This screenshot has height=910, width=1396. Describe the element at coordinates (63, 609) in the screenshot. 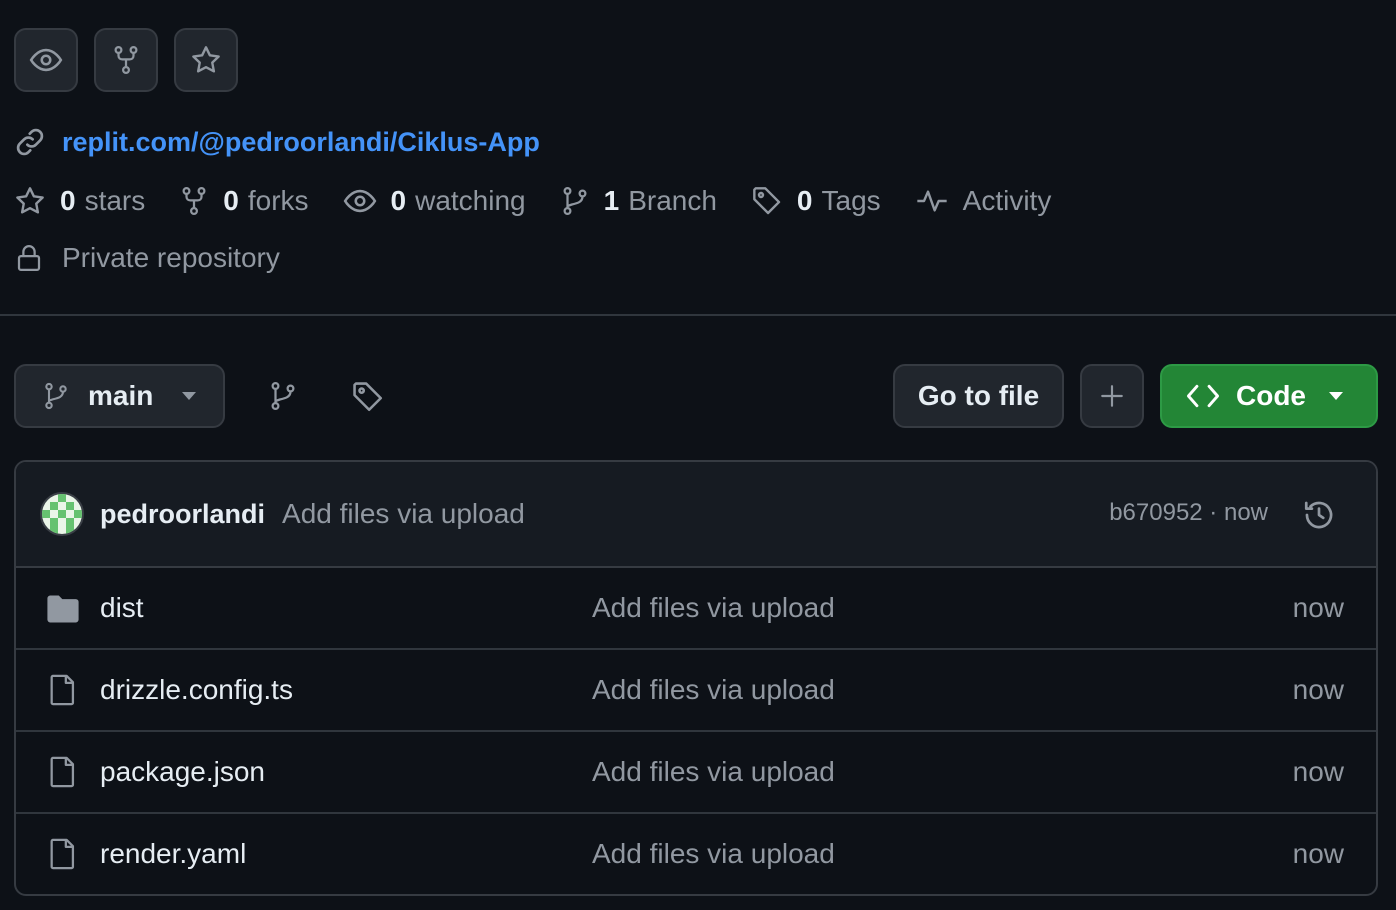

I see `folder-icon` at that location.